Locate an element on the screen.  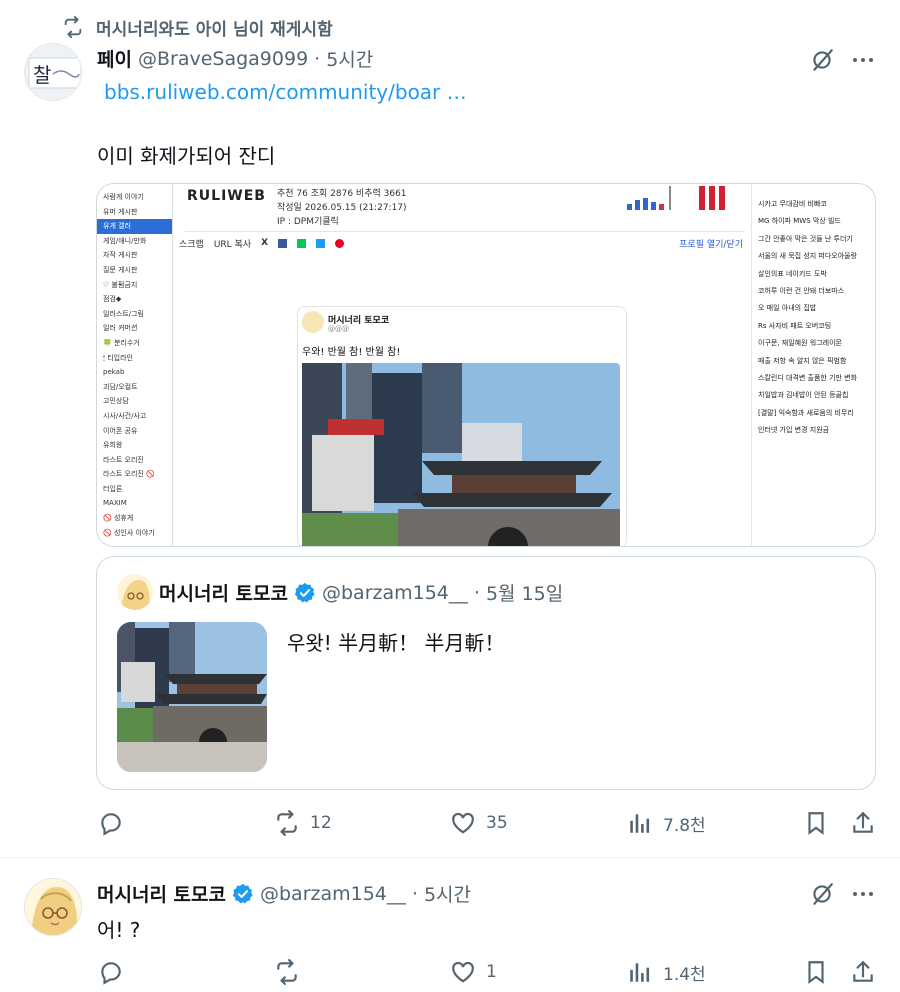
author-name: 페이 is located at coordinates (114, 58).